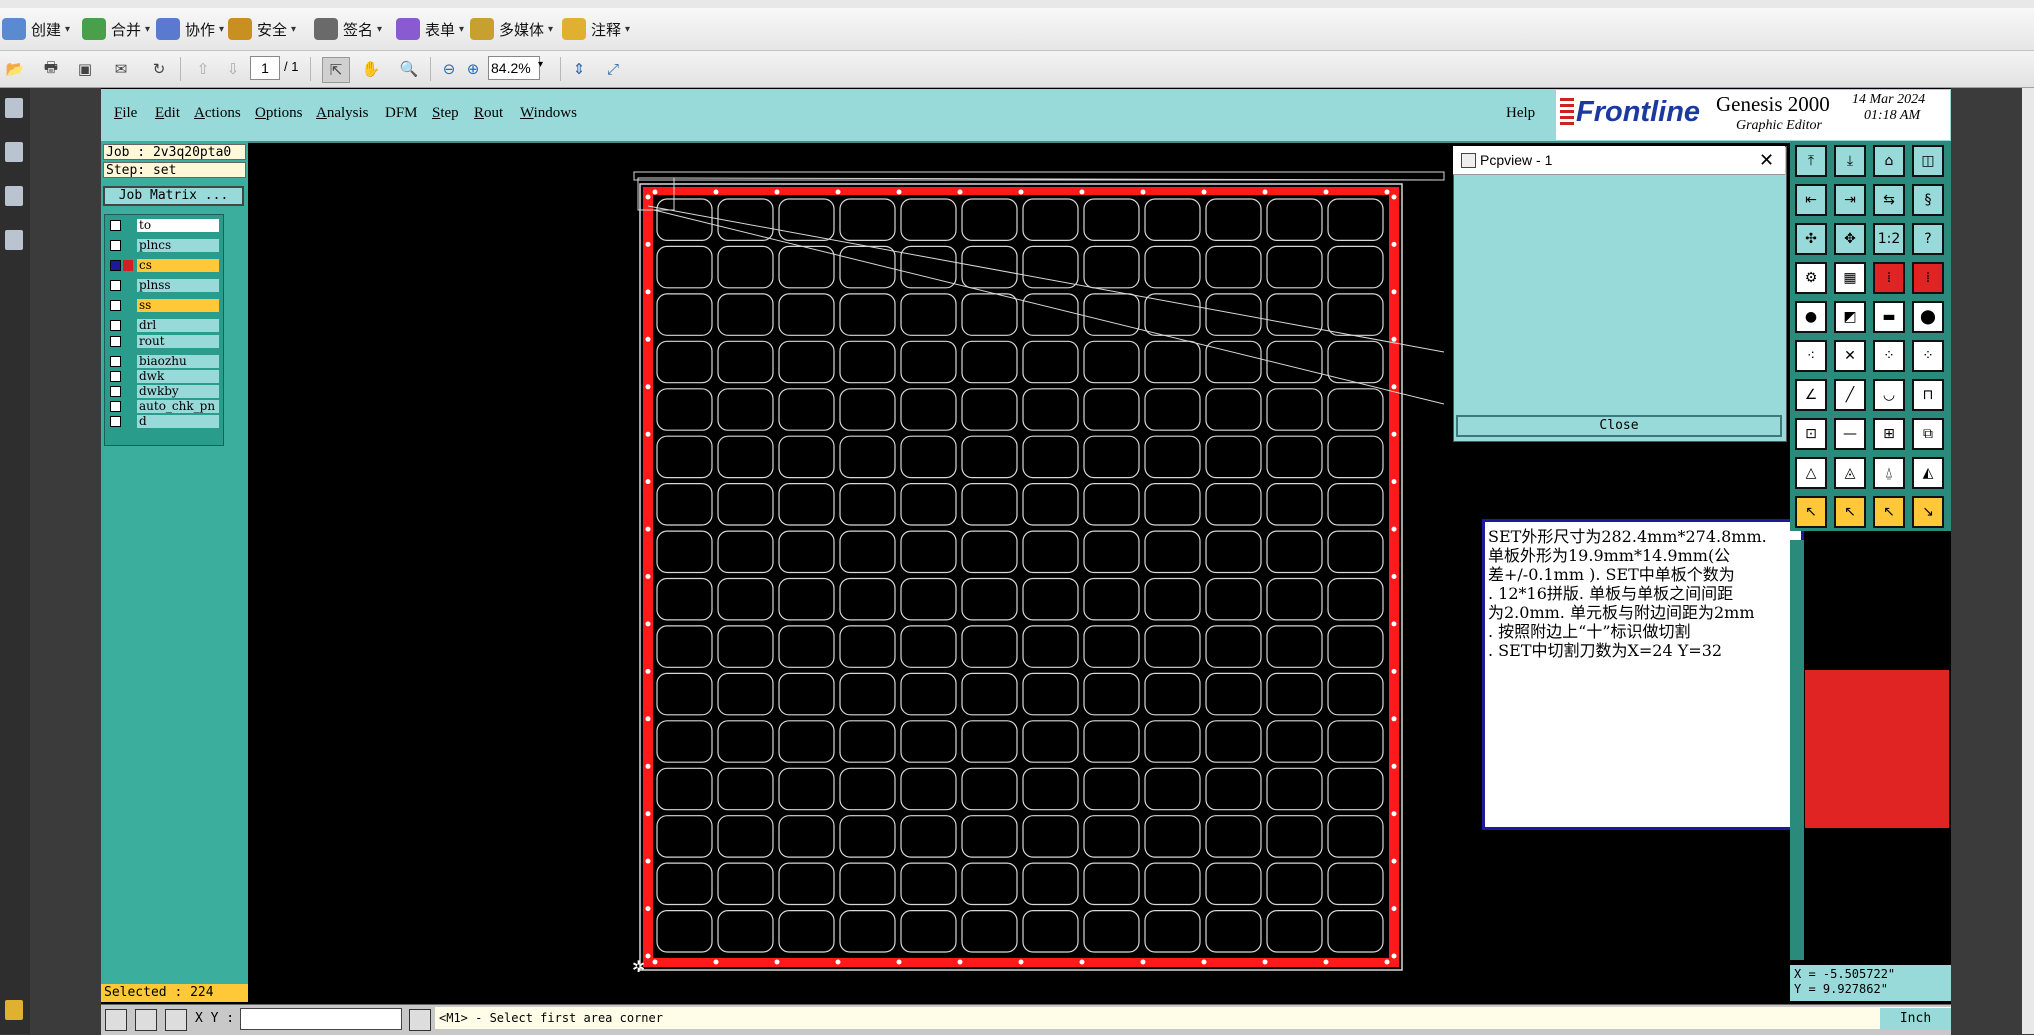 The width and height of the screenshot is (2034, 1035). Describe the element at coordinates (1811, 200) in the screenshot. I see `palette-tool-5-icon: ⇤` at that location.